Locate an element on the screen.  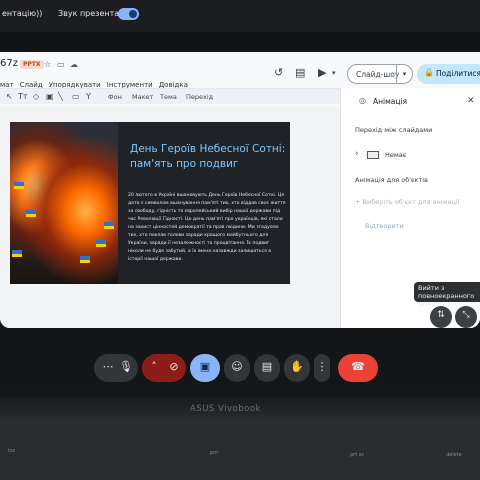
slideshow-label: Слайд-шоу is located at coordinates (378, 74).